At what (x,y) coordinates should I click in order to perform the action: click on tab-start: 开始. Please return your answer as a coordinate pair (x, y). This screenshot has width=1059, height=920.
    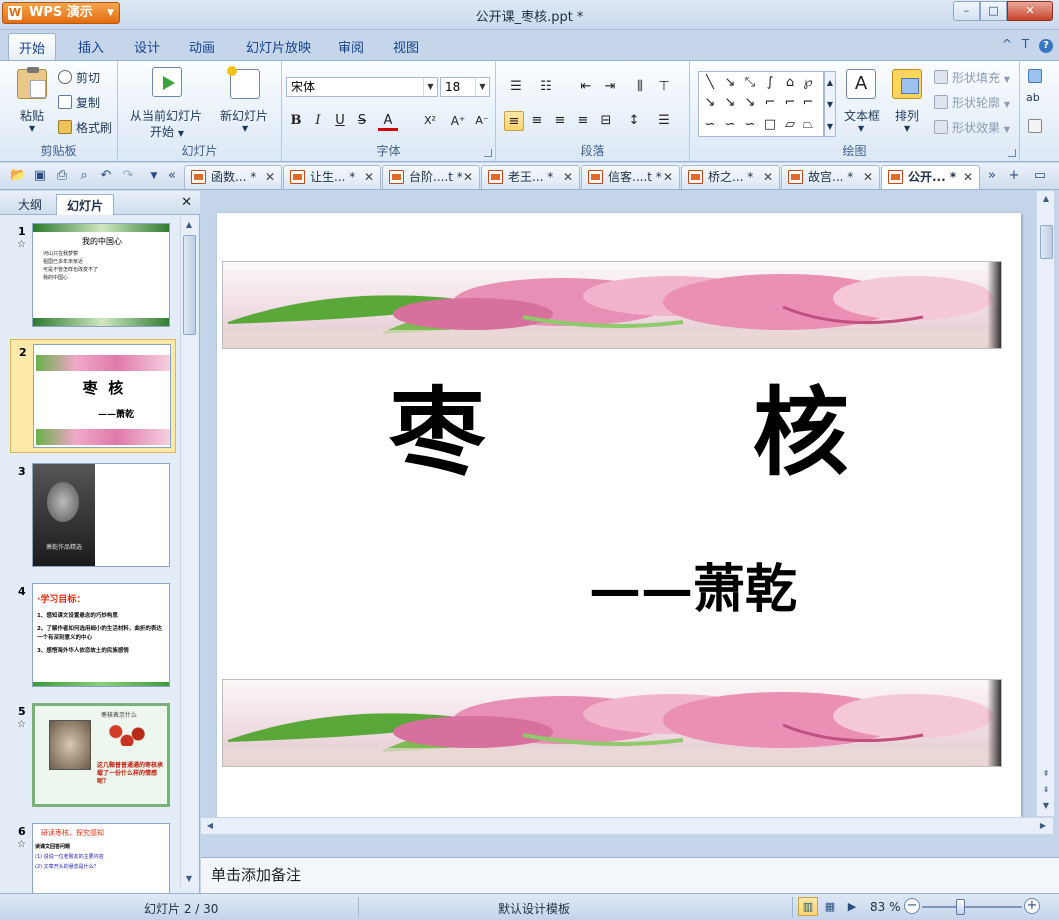
    Looking at the image, I should click on (32, 47).